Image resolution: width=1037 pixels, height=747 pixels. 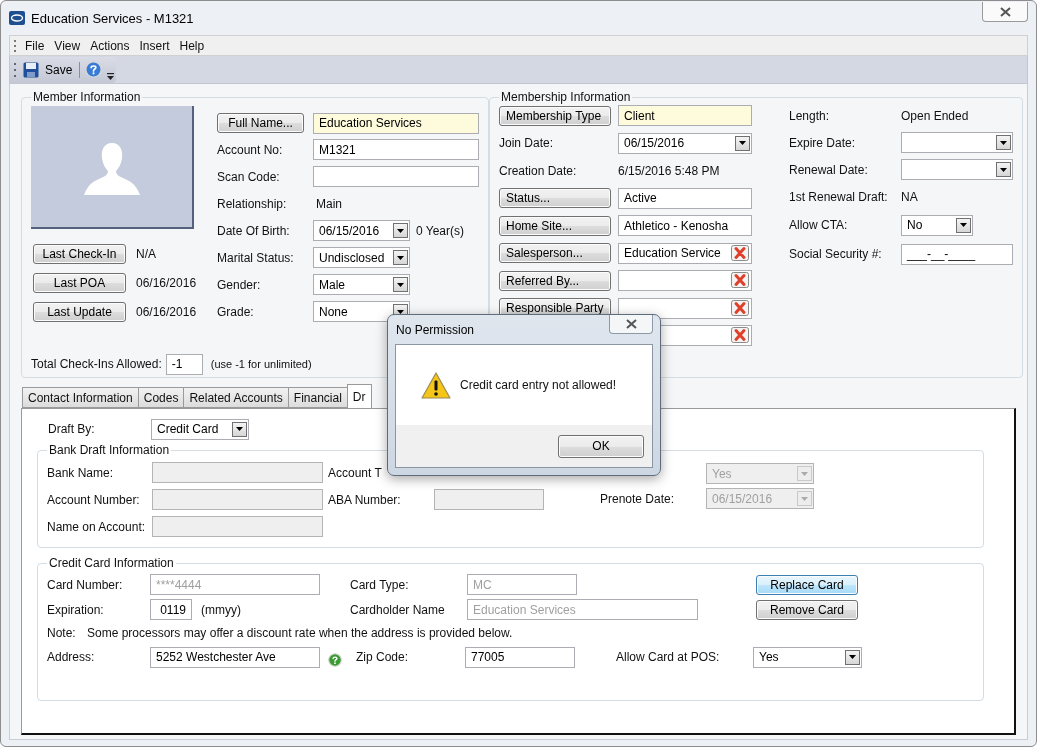 I want to click on menu-item: File, so click(x=35, y=45).